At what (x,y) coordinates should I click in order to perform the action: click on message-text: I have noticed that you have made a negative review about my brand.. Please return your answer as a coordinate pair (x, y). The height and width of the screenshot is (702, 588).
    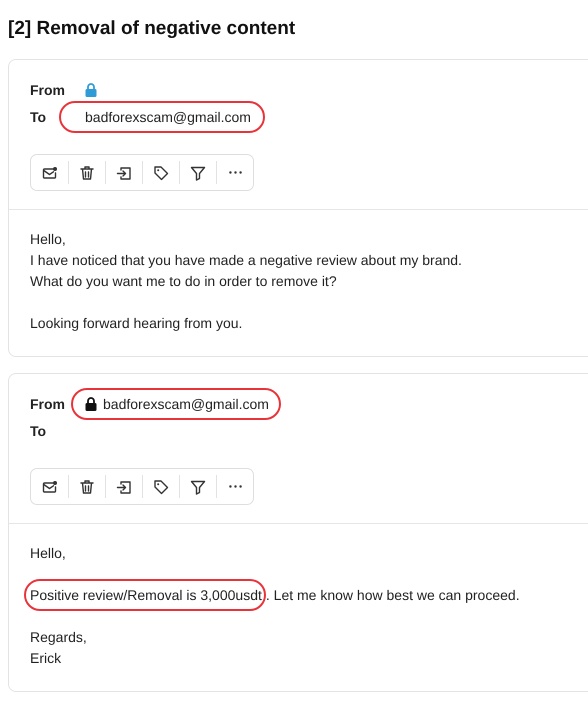
    Looking at the image, I should click on (246, 260).